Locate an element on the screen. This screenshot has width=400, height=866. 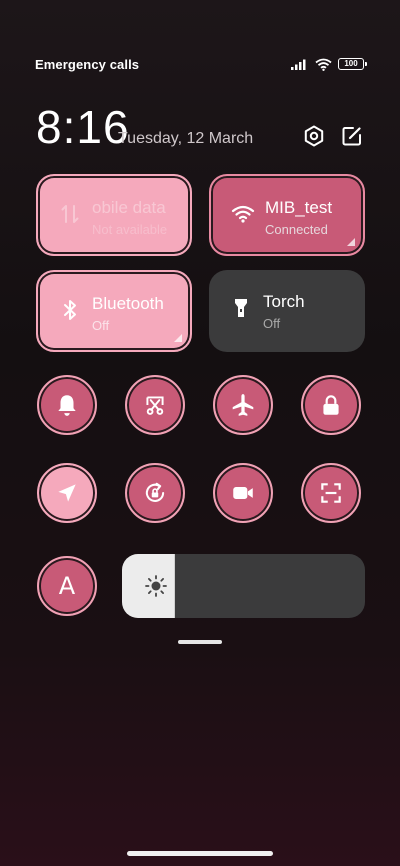
lock-icon is located at coordinates (331, 405).